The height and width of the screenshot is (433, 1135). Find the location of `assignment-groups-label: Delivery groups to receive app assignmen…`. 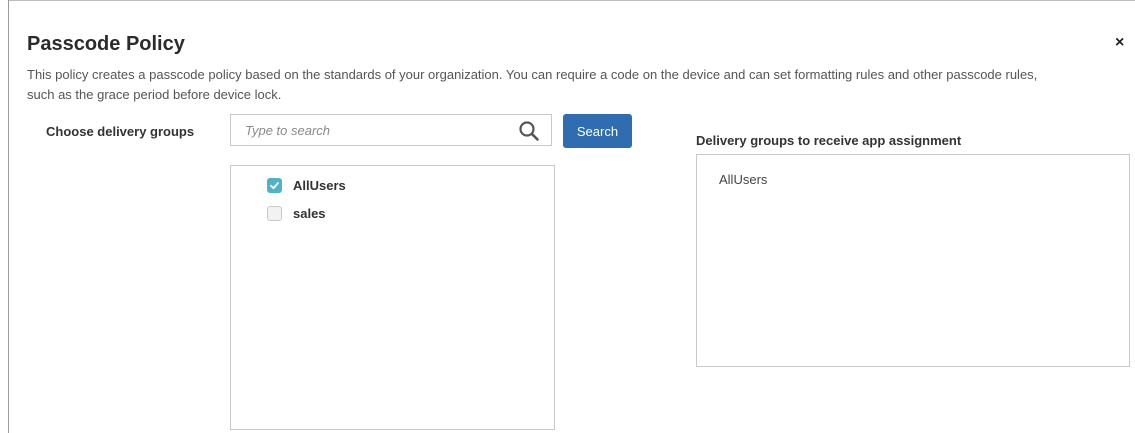

assignment-groups-label: Delivery groups to receive app assignmen… is located at coordinates (829, 140).